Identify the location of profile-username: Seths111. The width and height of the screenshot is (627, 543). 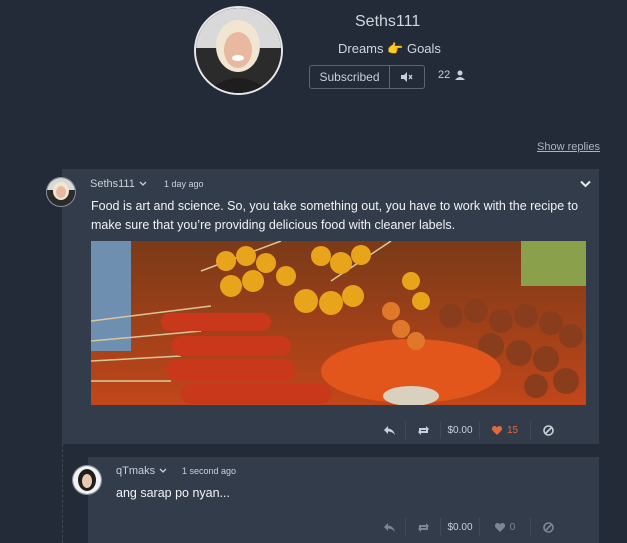
(387, 22).